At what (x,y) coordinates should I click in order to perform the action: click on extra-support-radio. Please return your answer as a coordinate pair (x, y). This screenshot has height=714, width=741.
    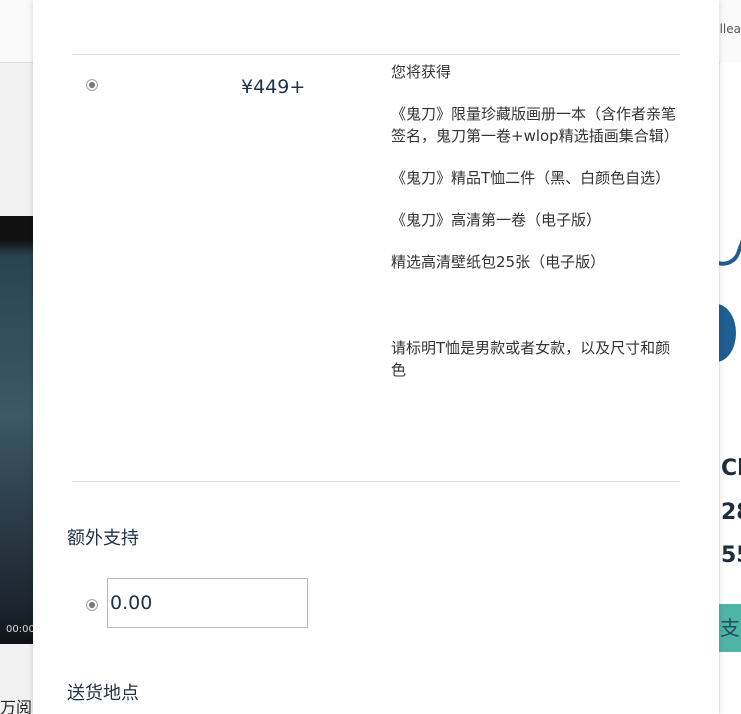
    Looking at the image, I should click on (92, 605).